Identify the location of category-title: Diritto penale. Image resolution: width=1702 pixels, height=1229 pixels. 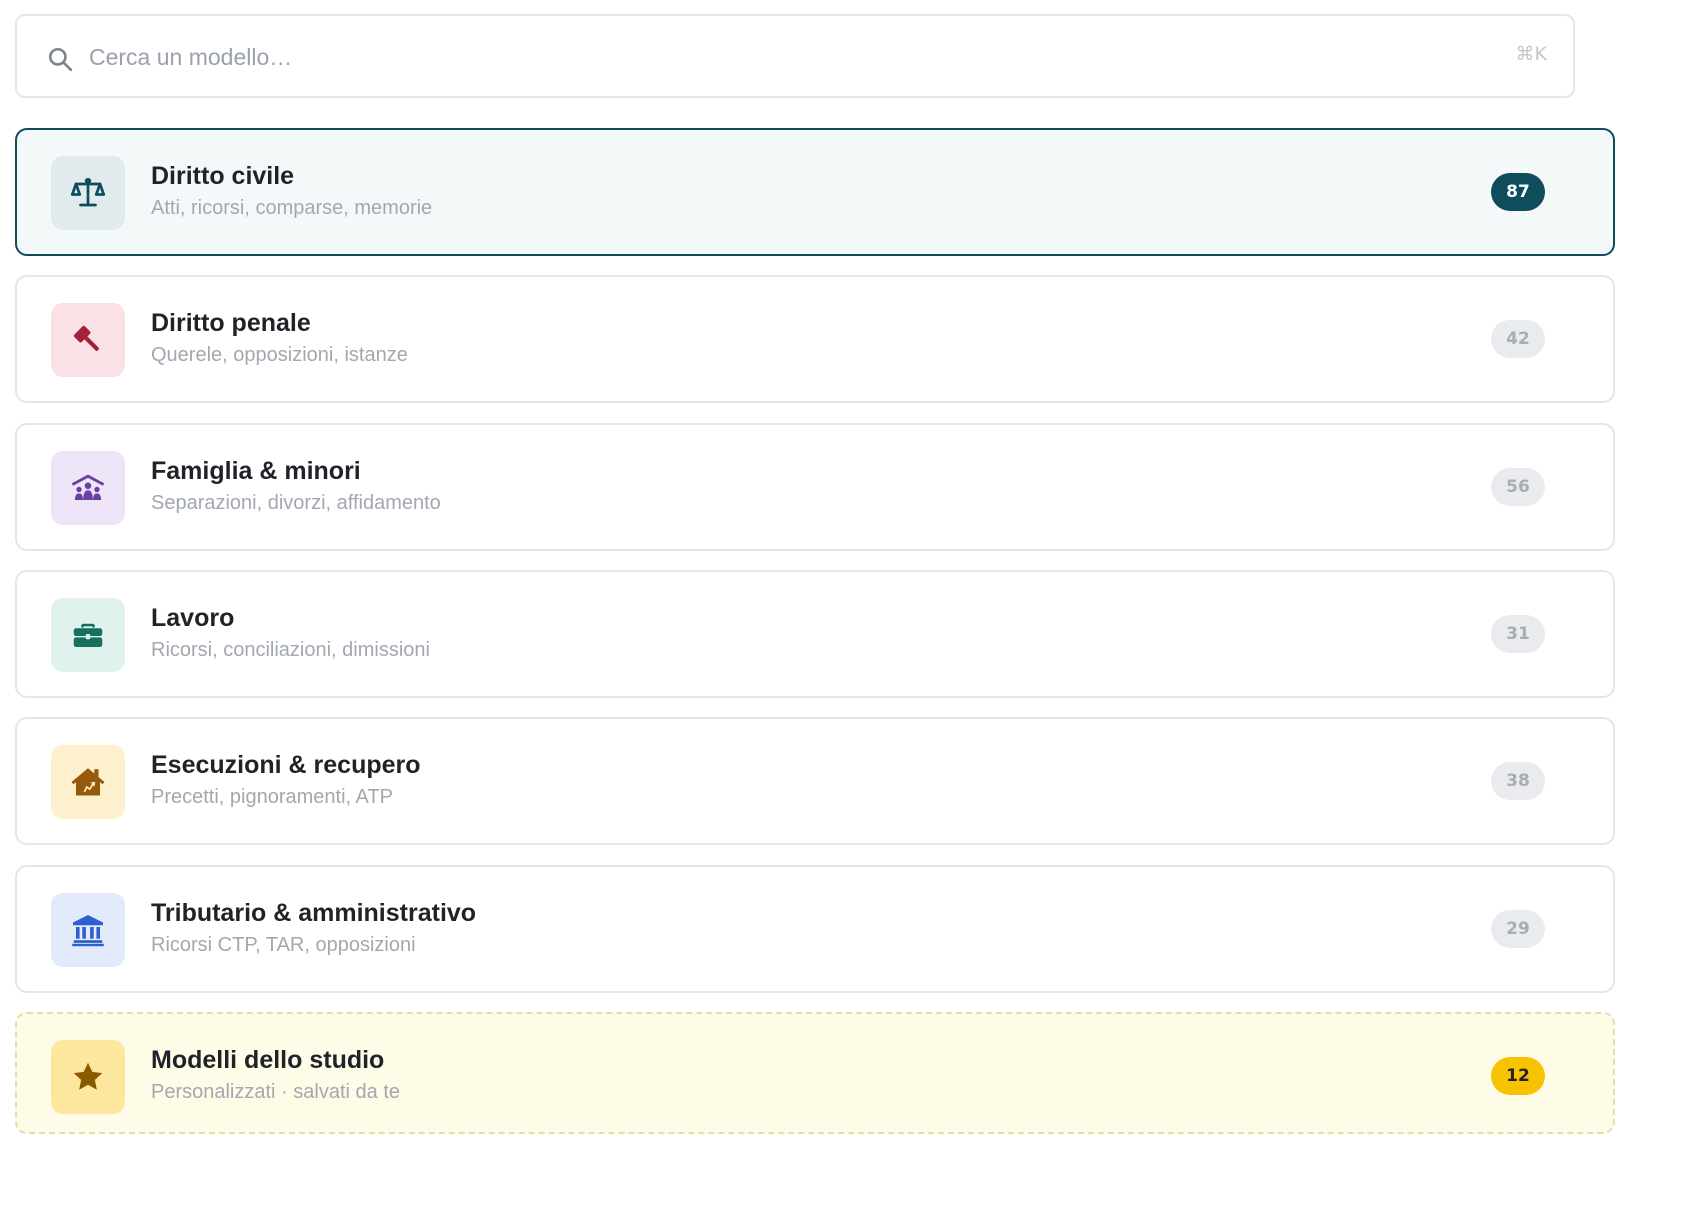
(231, 323).